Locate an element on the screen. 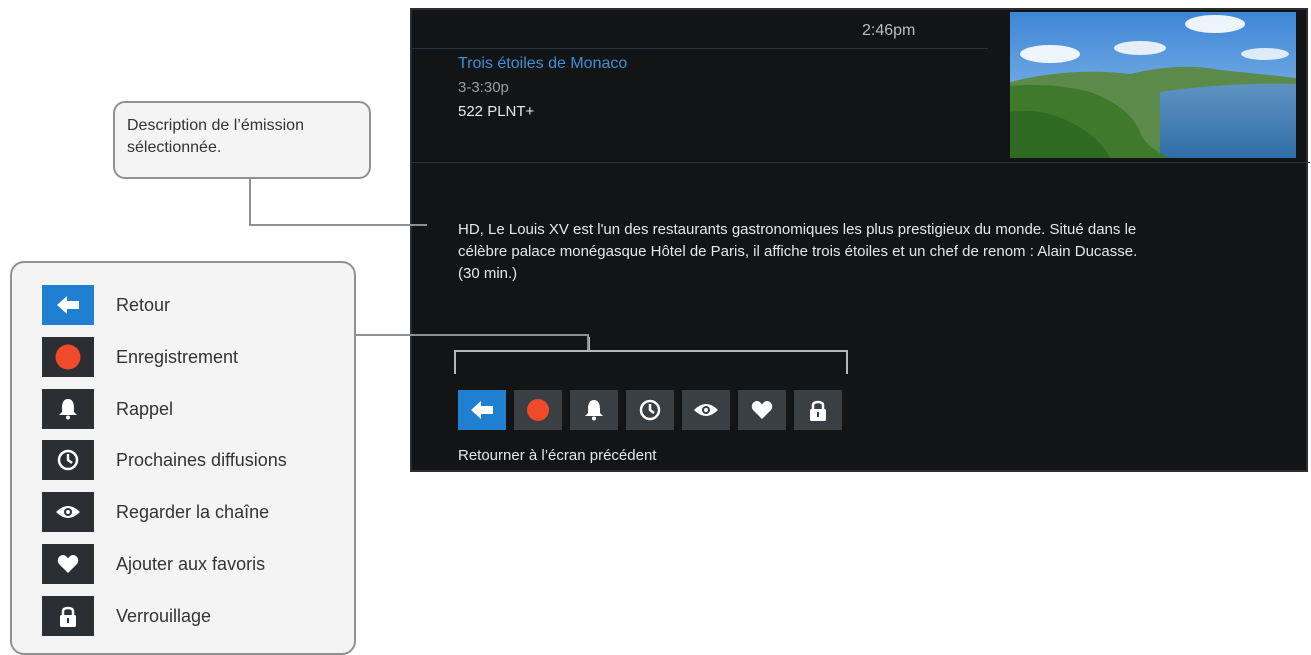 This screenshot has width=1311, height=655. status-hint: Retourner à l’écran précédent is located at coordinates (557, 455).